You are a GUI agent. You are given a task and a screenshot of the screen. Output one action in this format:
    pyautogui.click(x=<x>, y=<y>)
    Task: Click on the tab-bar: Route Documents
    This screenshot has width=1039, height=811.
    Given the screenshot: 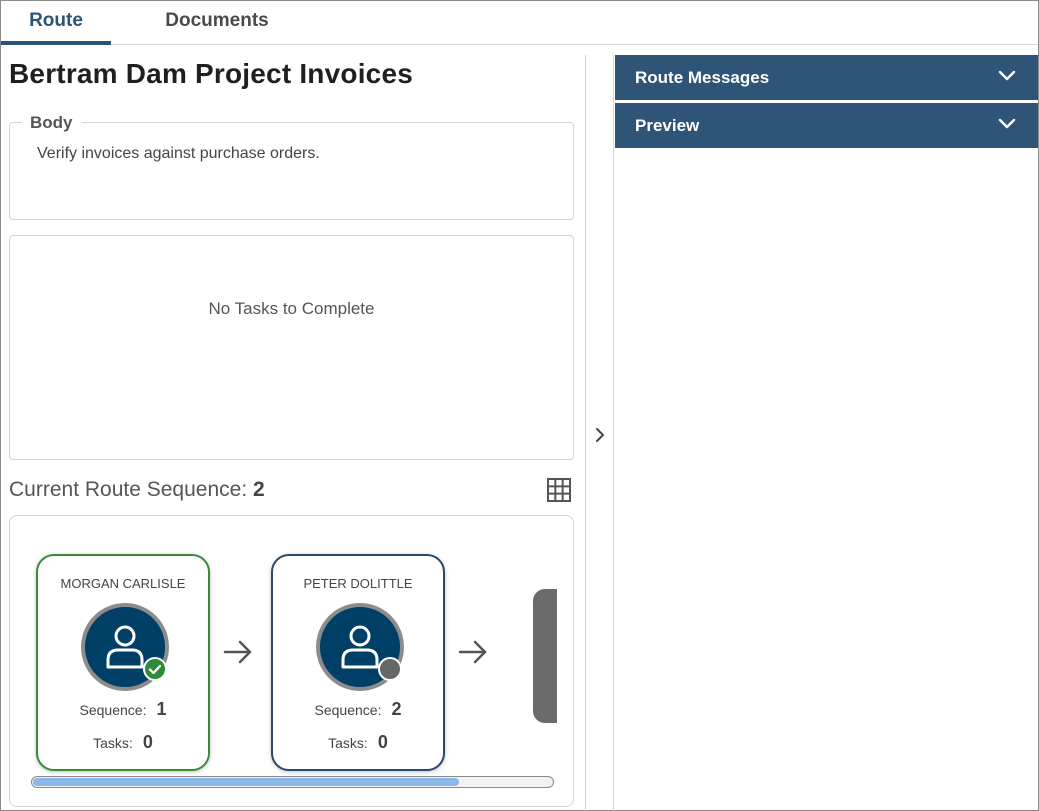 What is the action you would take?
    pyautogui.click(x=519, y=23)
    